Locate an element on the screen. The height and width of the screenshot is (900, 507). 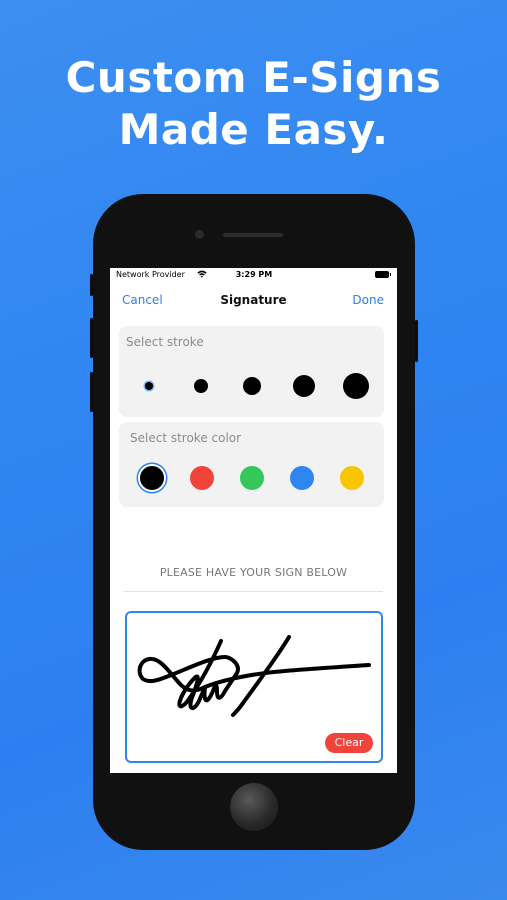
status-bar: Network Provider 3:29 PM is located at coordinates (253, 275).